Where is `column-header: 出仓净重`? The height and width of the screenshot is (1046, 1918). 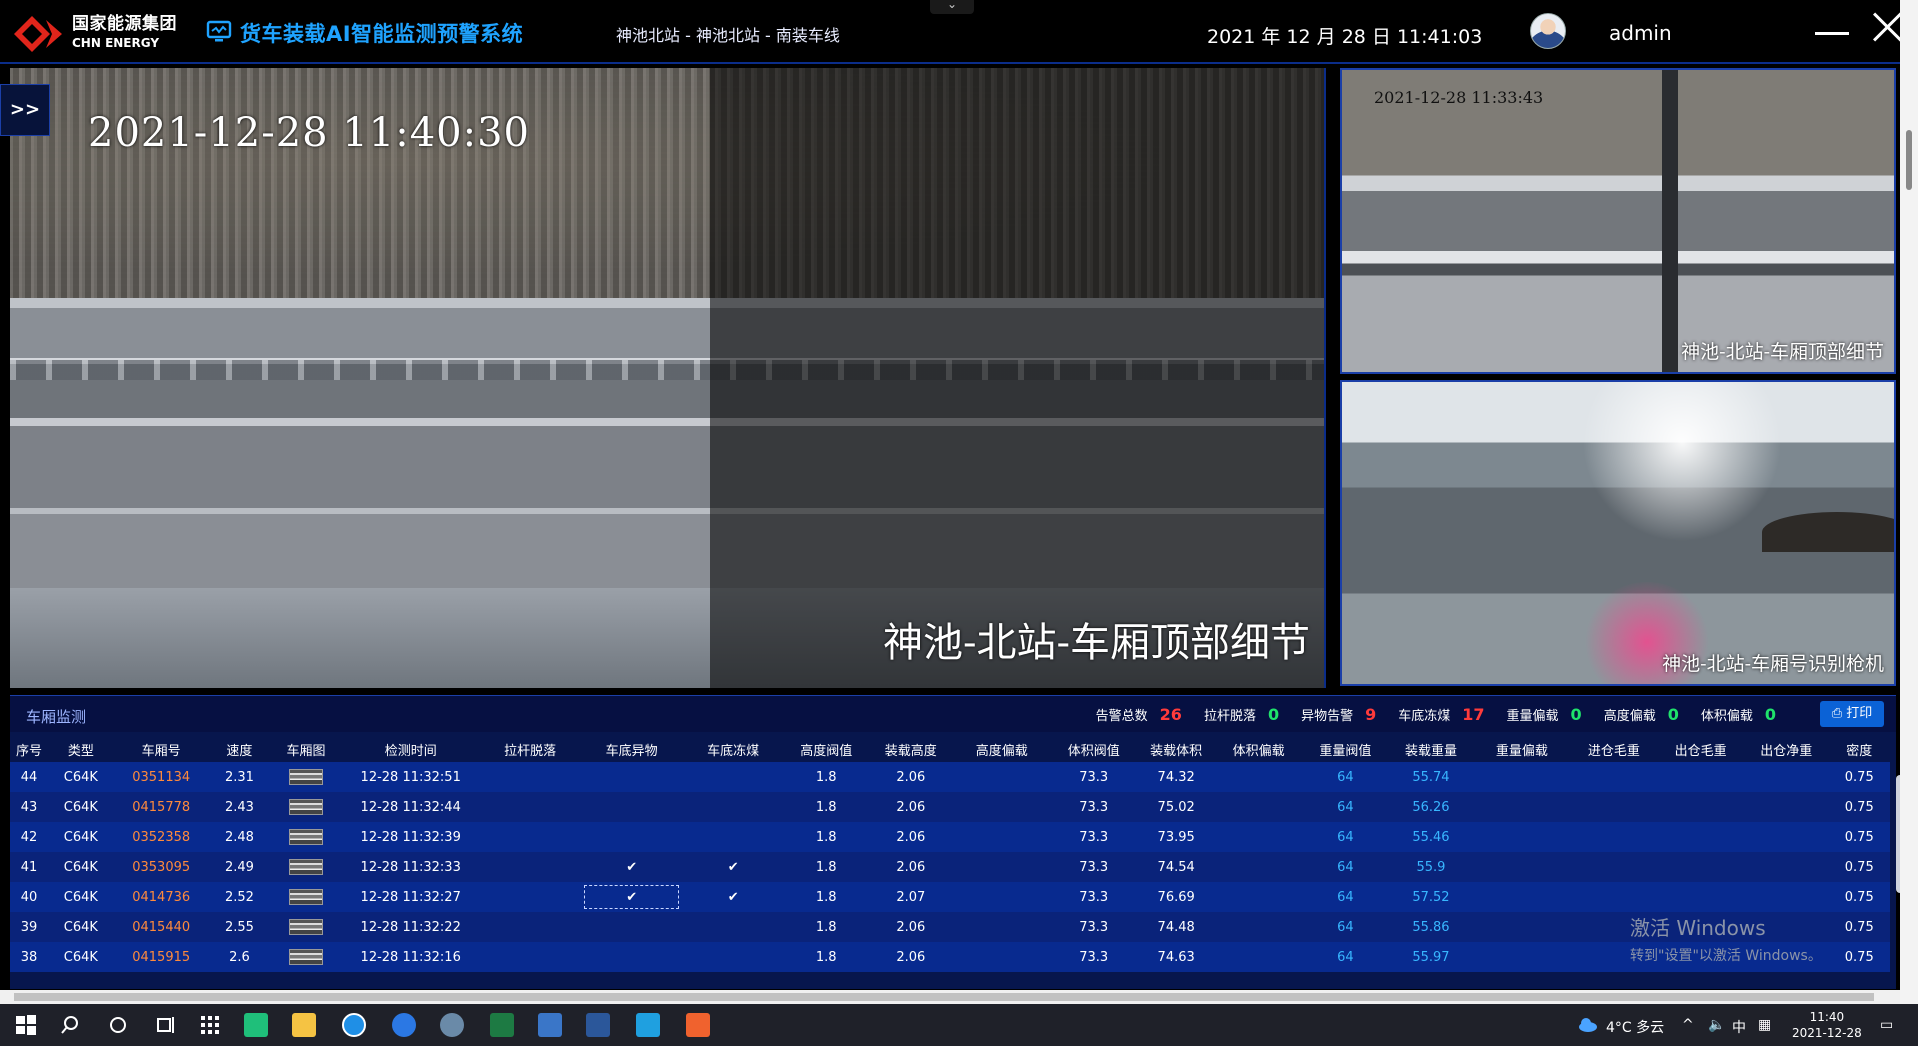
column-header: 出仓净重 is located at coordinates (1786, 749).